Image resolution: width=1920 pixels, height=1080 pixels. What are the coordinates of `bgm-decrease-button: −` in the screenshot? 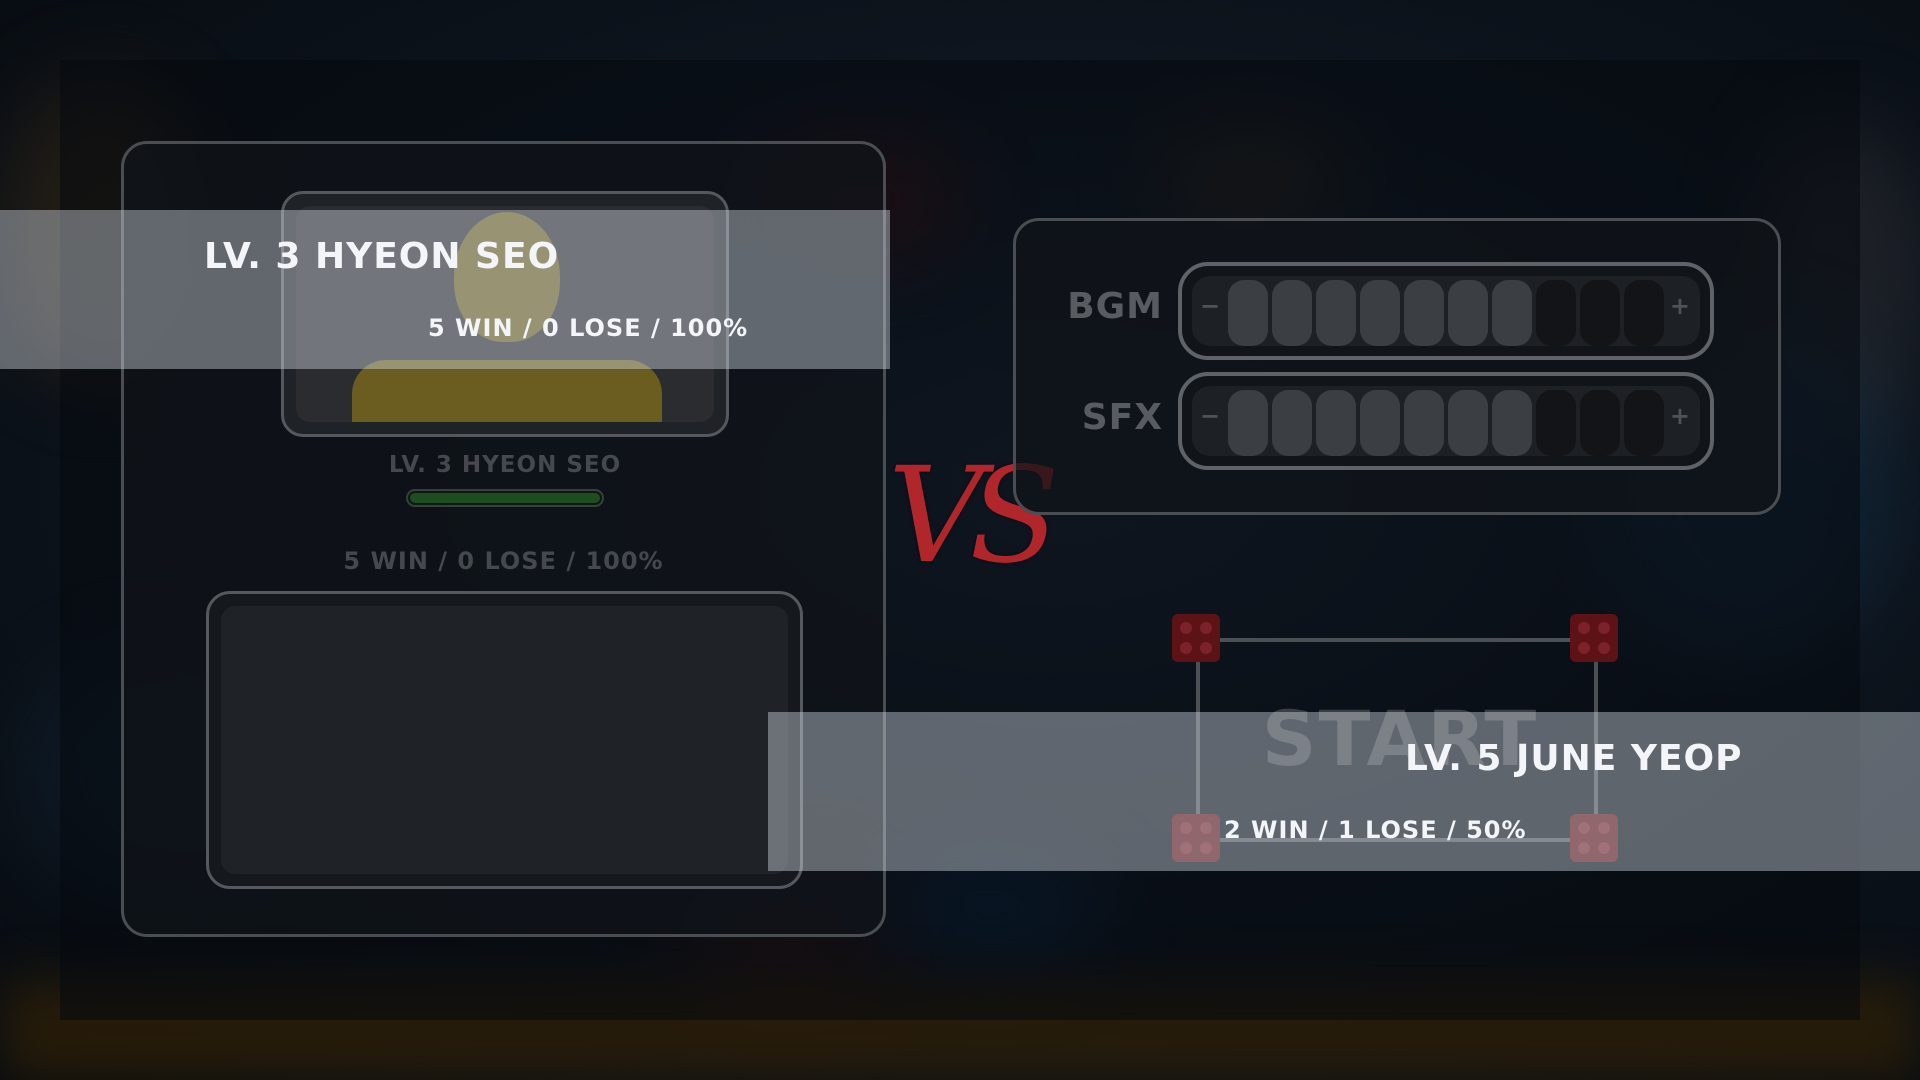 It's located at (1210, 306).